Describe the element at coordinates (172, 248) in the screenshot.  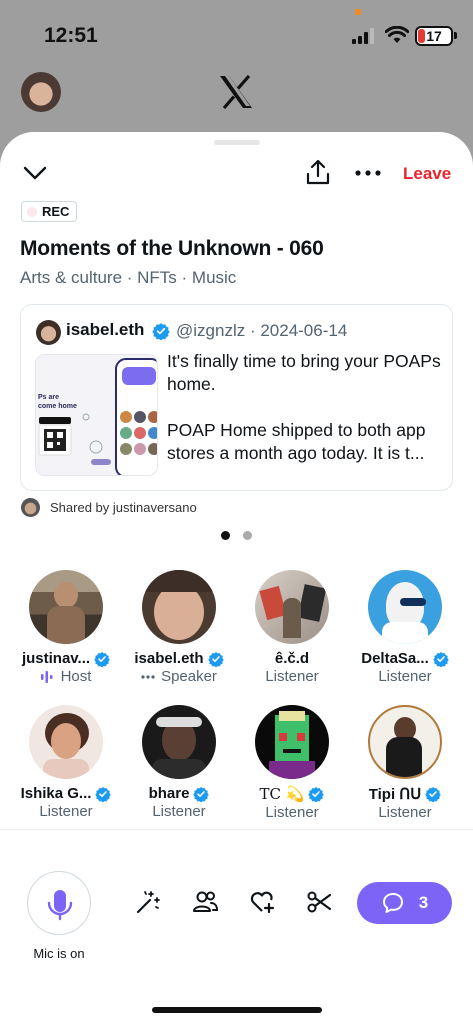
I see `space-title: Moments of the Unknown - 060` at that location.